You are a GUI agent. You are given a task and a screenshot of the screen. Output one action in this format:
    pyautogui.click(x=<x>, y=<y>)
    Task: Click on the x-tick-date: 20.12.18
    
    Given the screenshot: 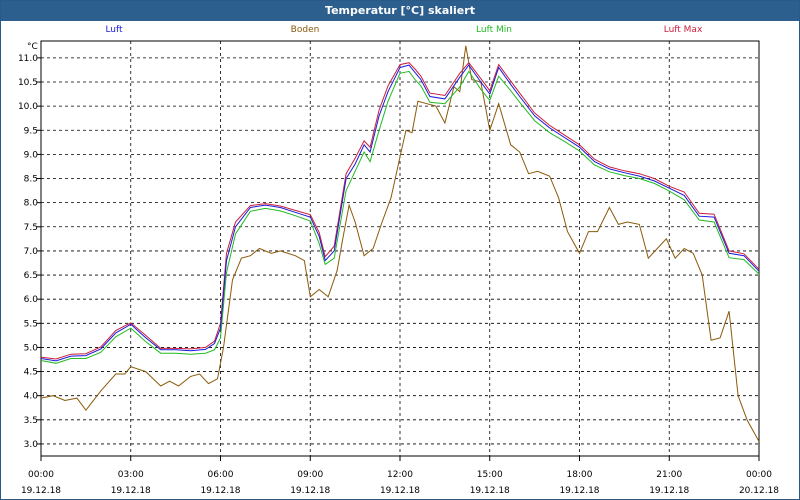 What is the action you would take?
    pyautogui.click(x=759, y=491)
    